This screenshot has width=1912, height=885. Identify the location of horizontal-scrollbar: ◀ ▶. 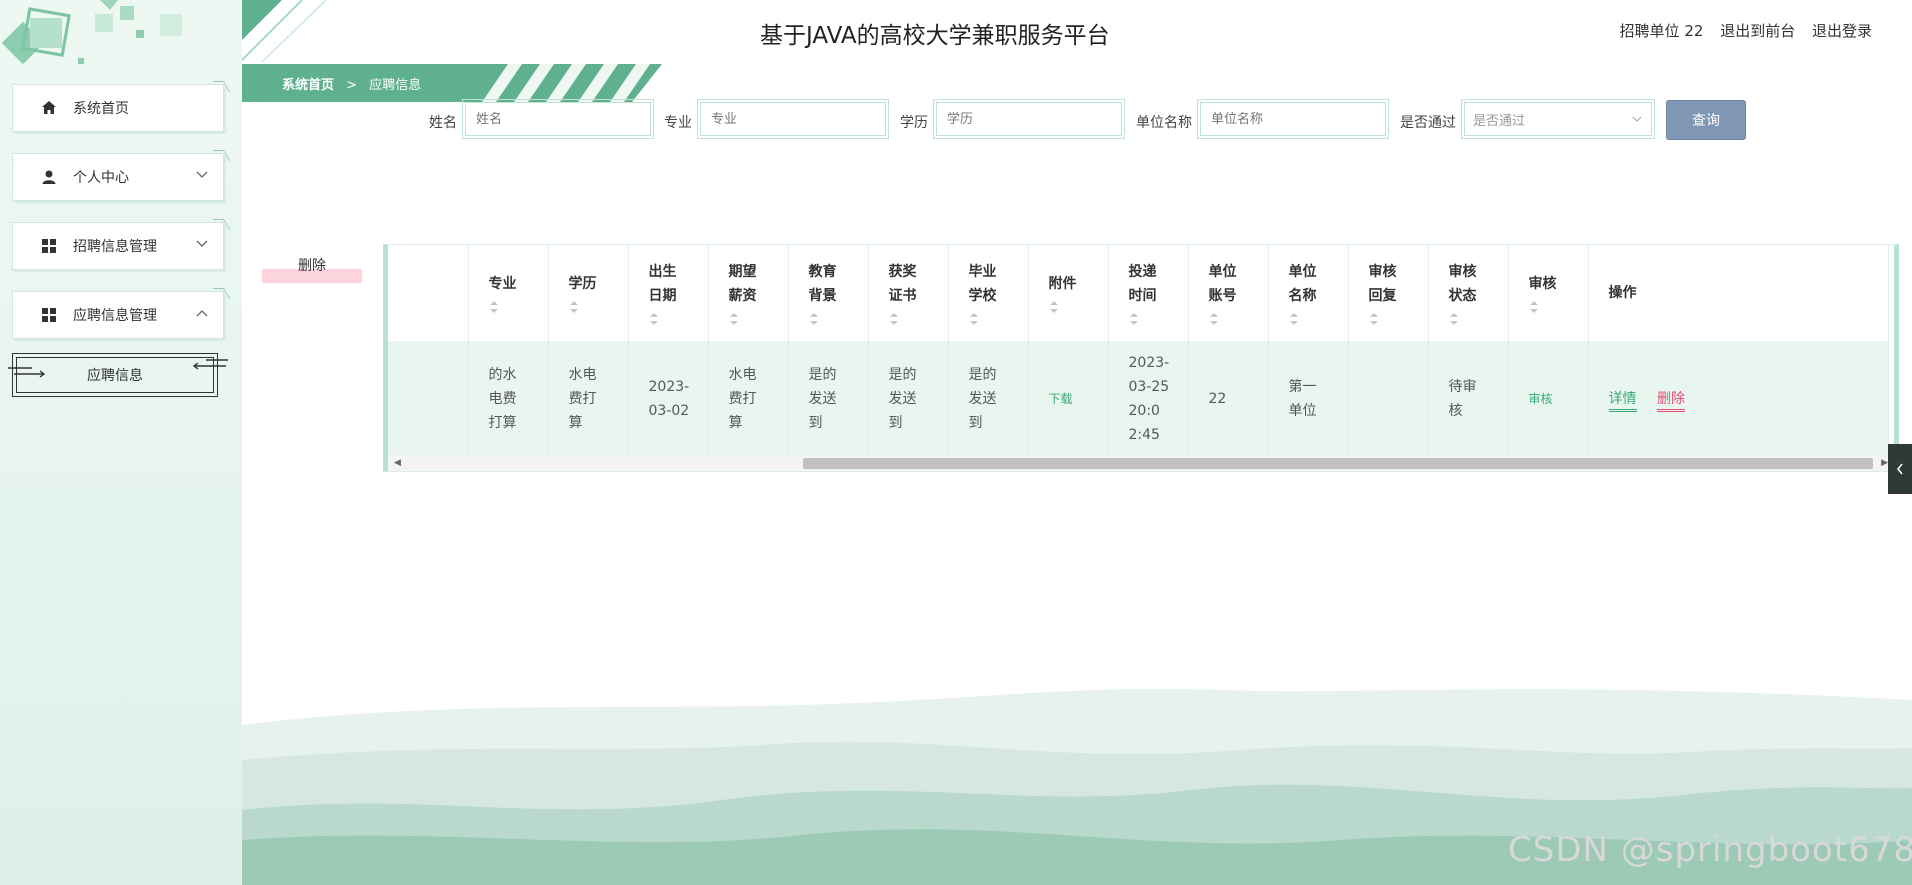
(1141, 463).